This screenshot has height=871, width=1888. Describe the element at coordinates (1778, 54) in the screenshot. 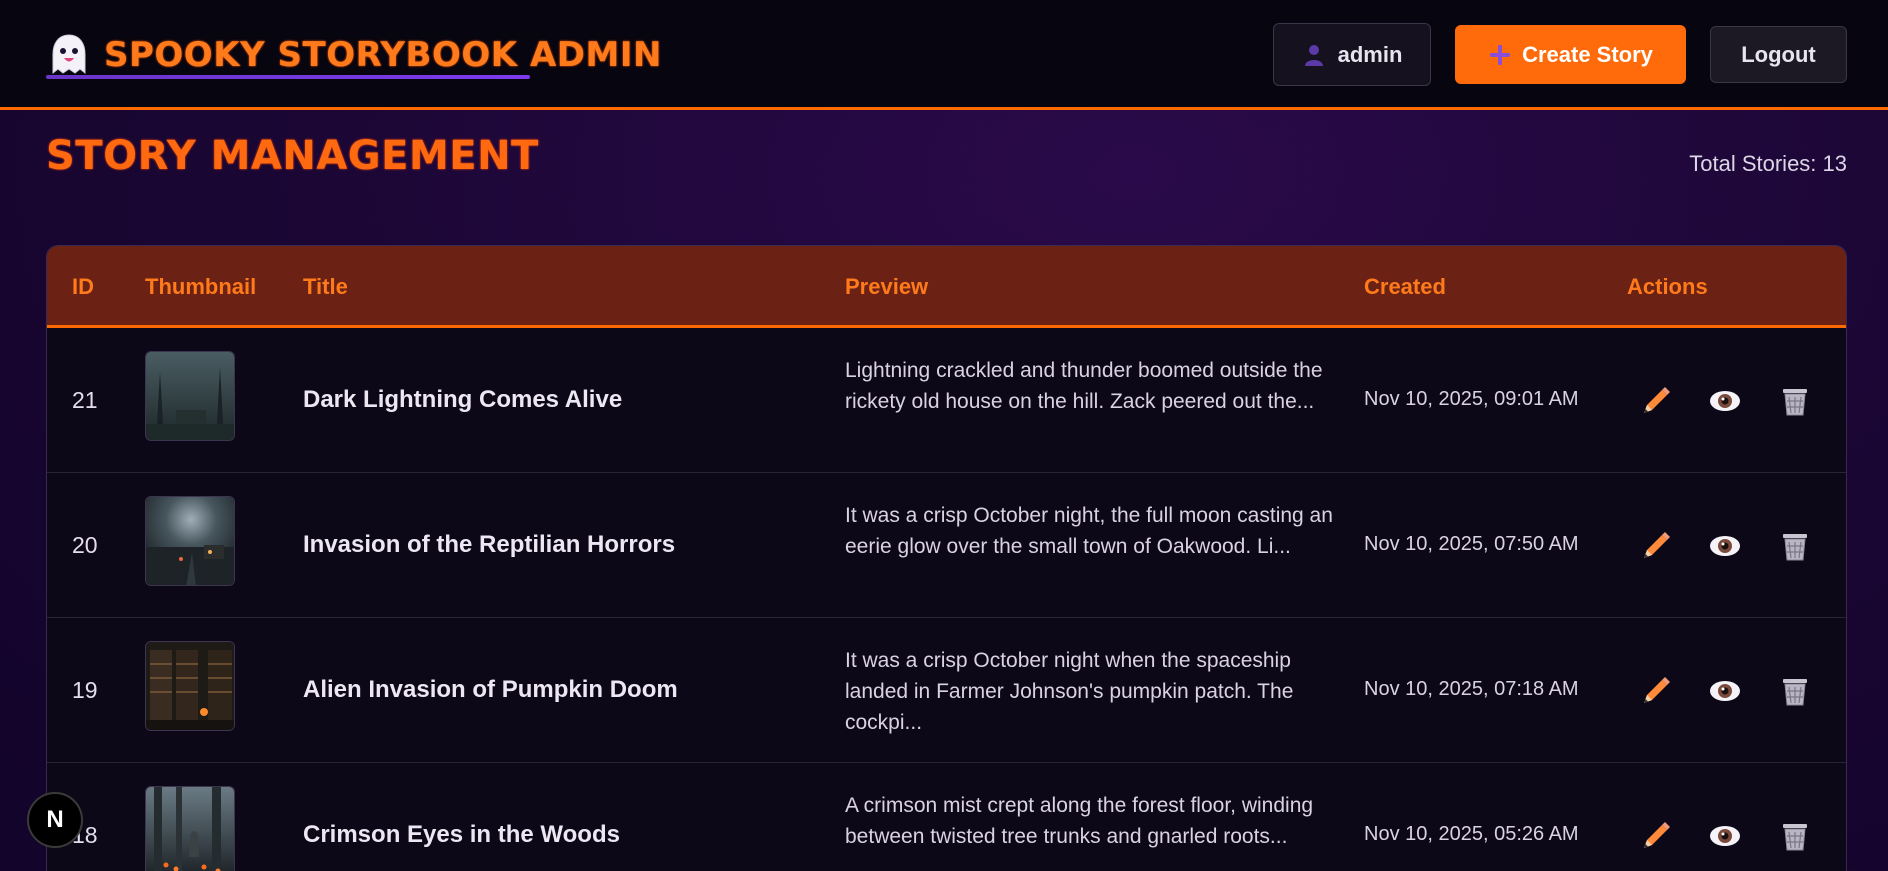

I see `logout-button: Logout` at that location.